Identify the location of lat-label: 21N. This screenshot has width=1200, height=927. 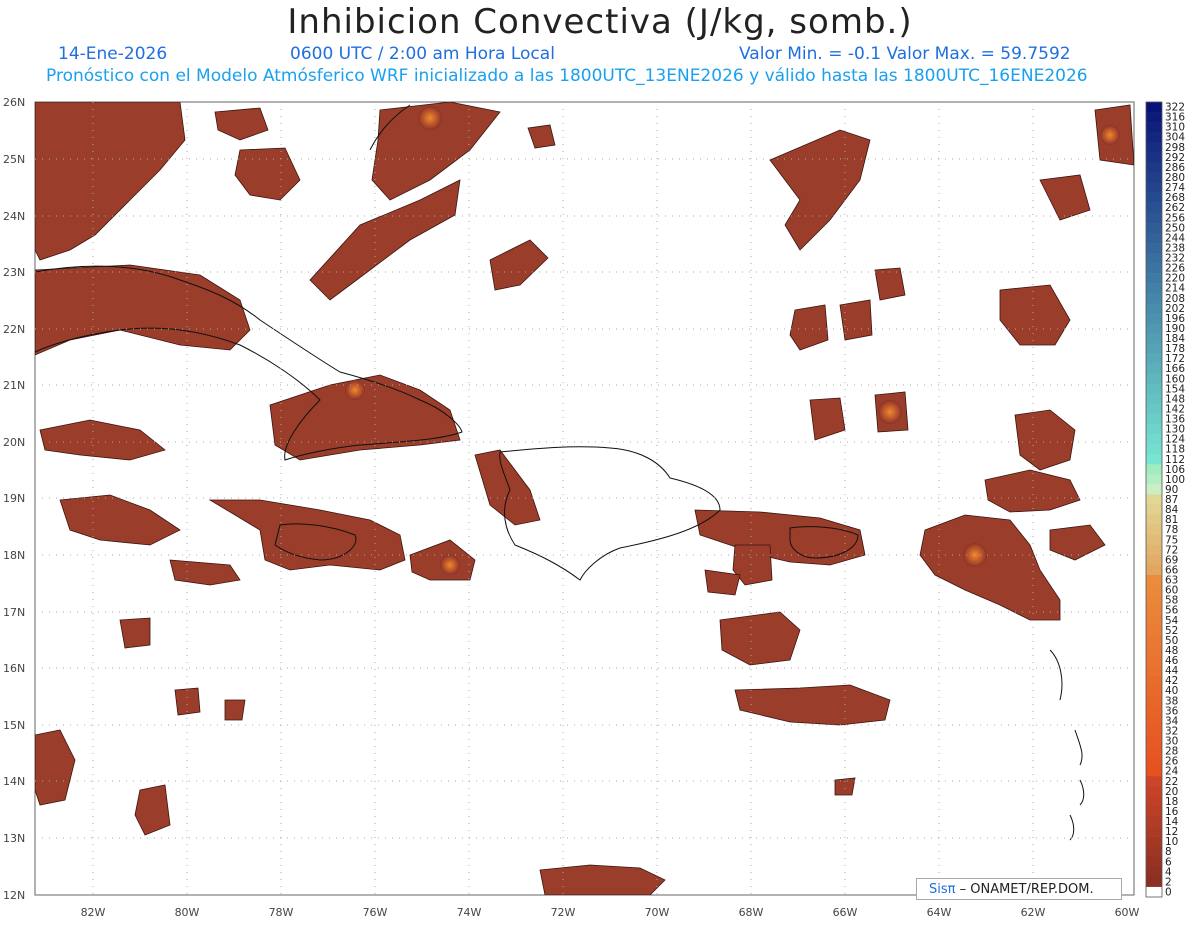
(14, 385).